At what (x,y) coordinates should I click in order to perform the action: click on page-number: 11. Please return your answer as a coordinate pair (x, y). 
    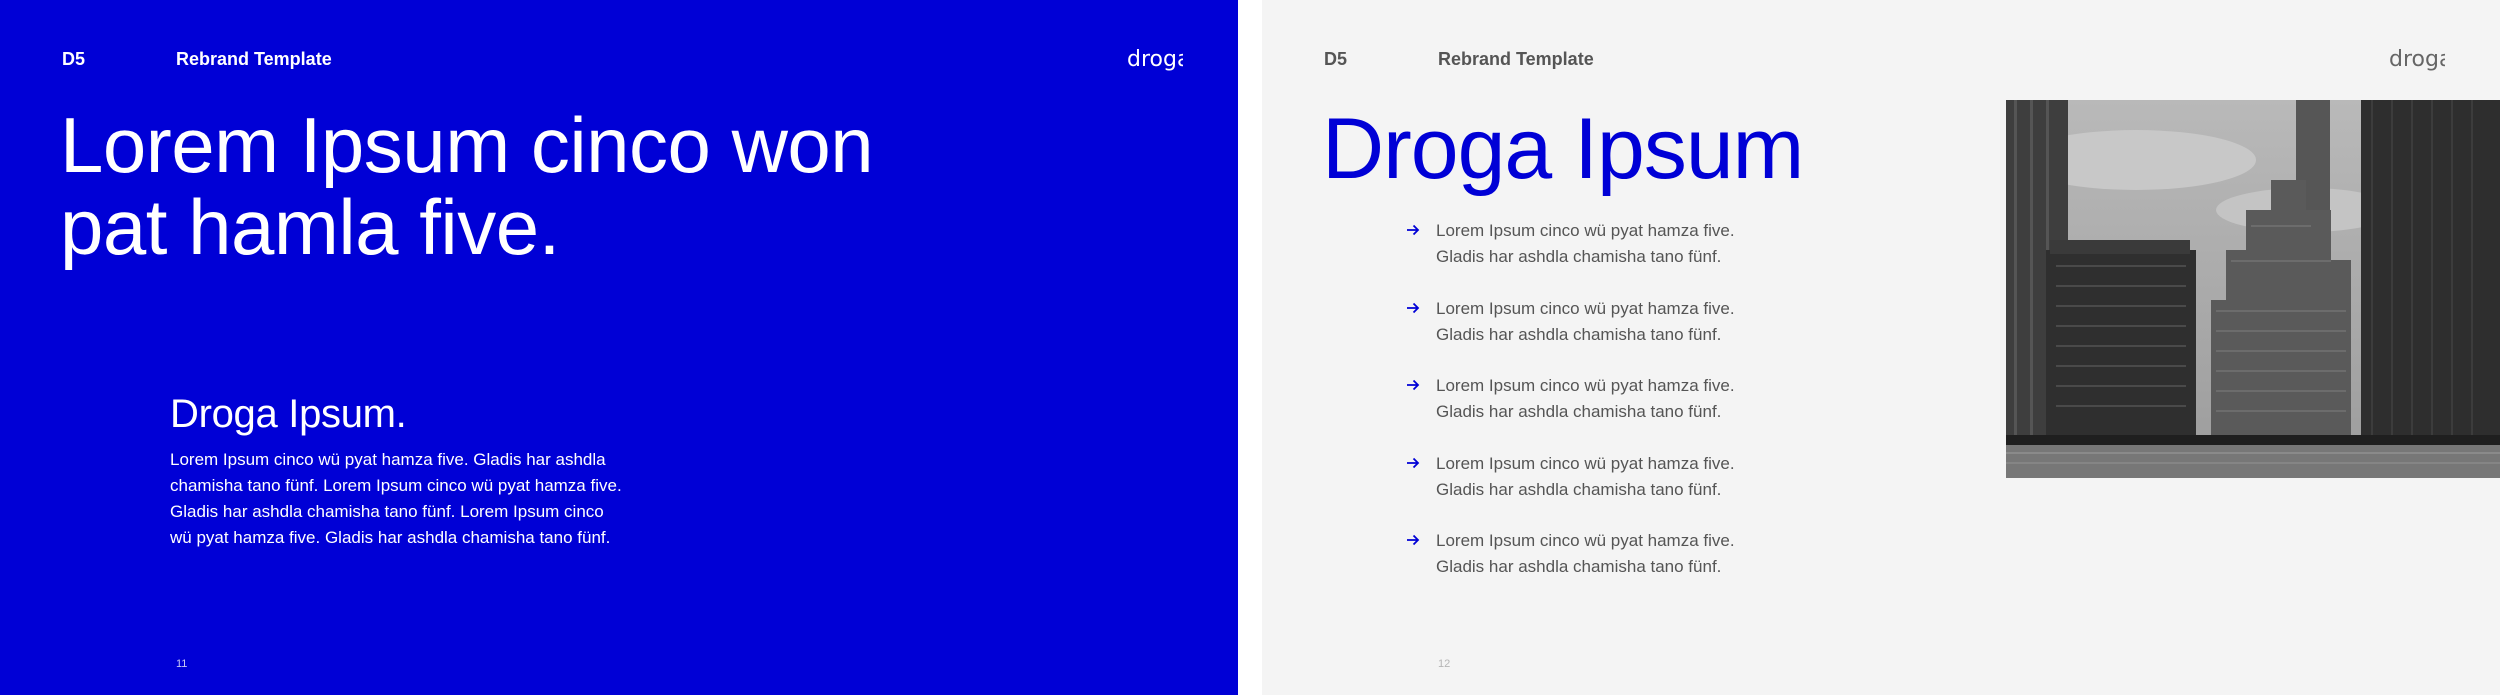
    Looking at the image, I should click on (182, 664).